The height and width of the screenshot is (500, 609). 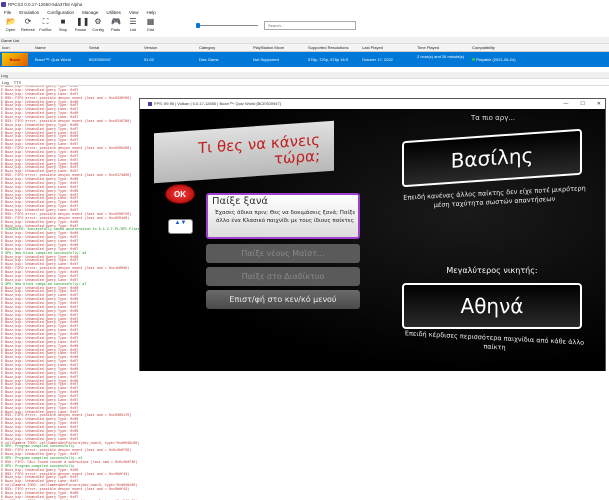 I want to click on pause-button: ❚❚ Pause, so click(x=81, y=26).